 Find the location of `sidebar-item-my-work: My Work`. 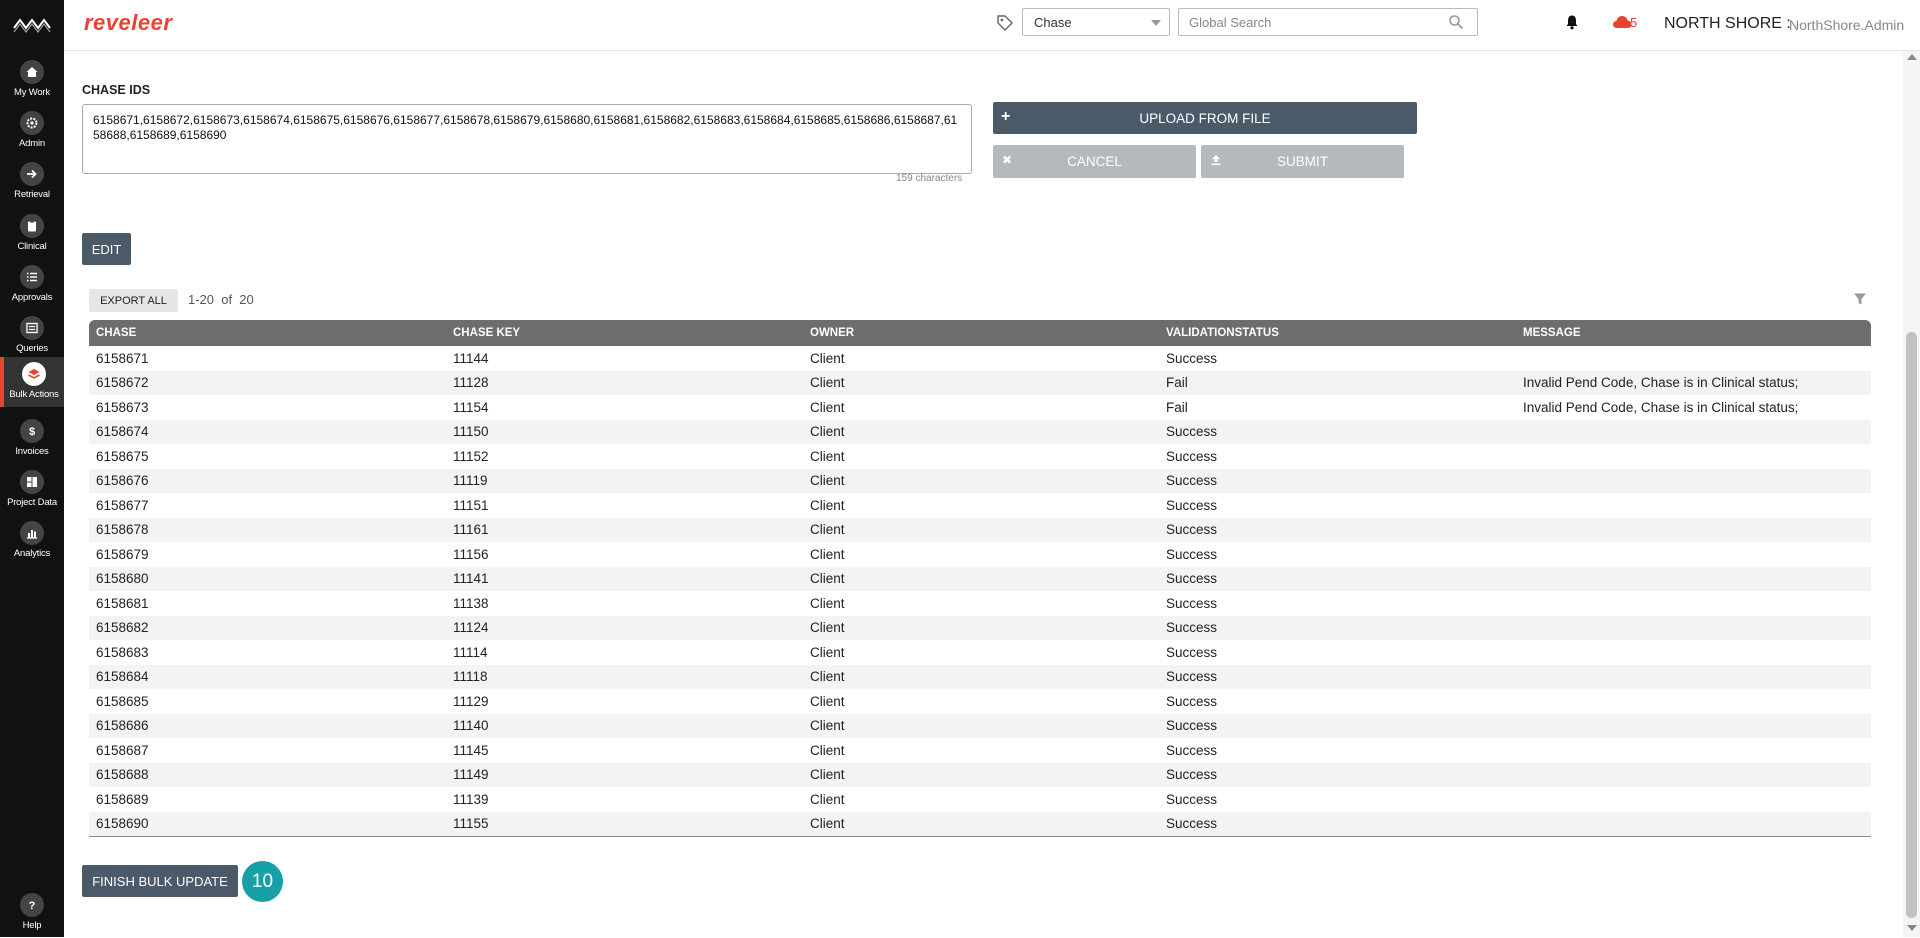

sidebar-item-my-work: My Work is located at coordinates (32, 80).